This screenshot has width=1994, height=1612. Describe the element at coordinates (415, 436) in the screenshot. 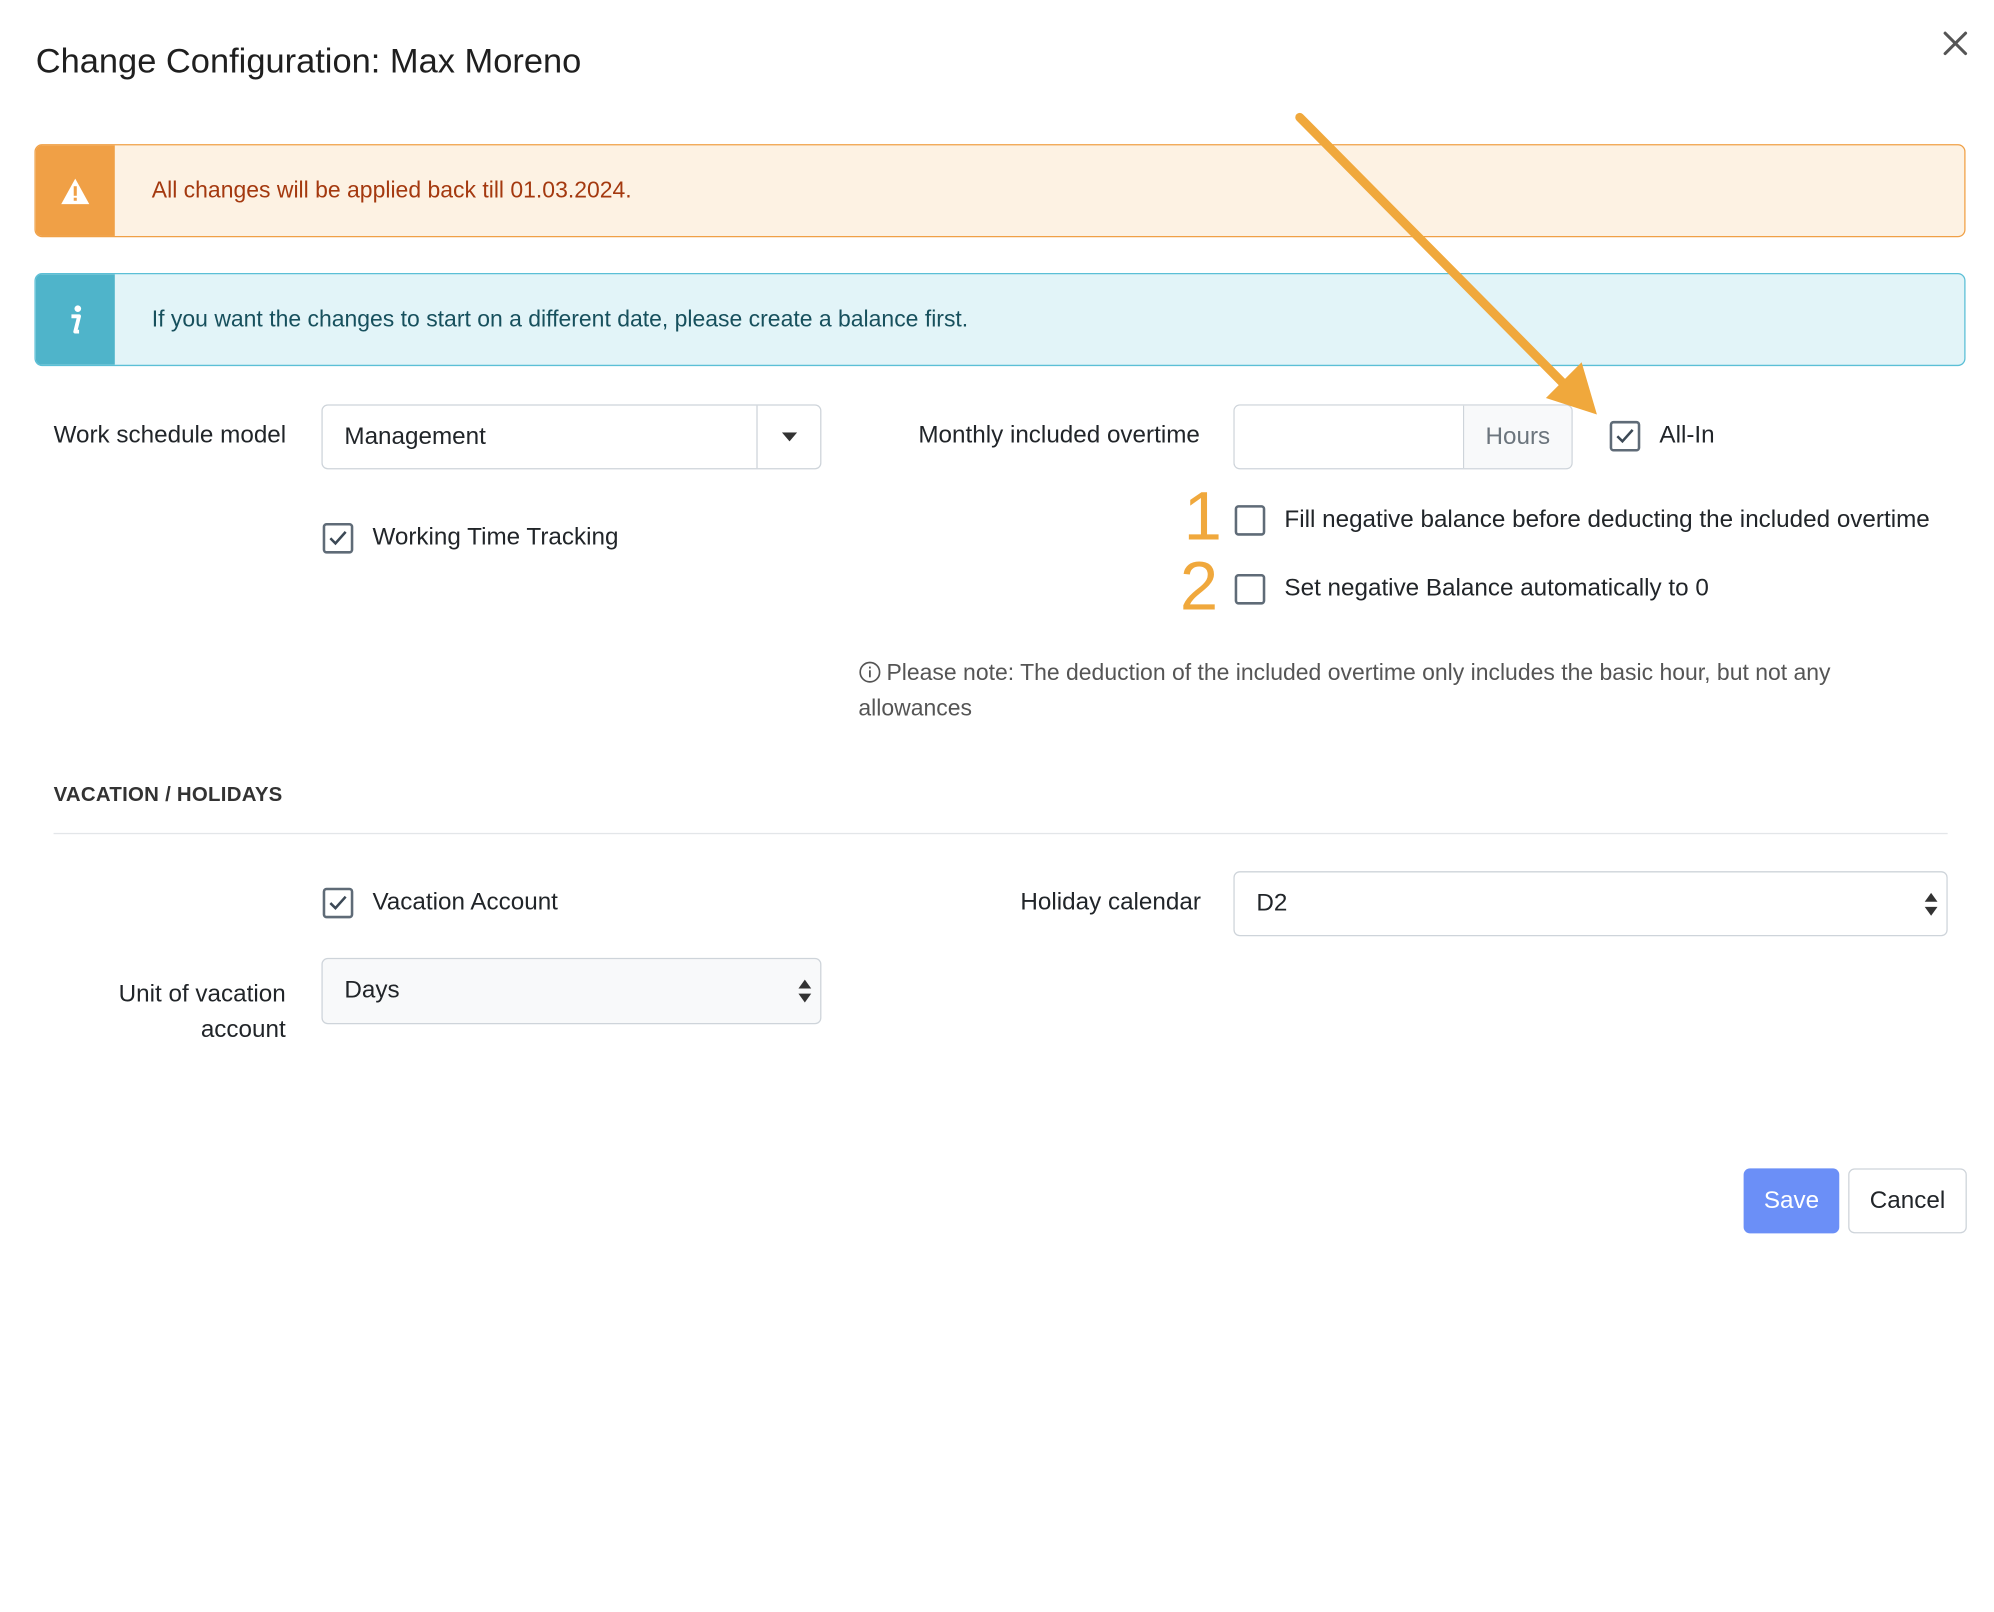

I see `work-schedule-value: Management` at that location.